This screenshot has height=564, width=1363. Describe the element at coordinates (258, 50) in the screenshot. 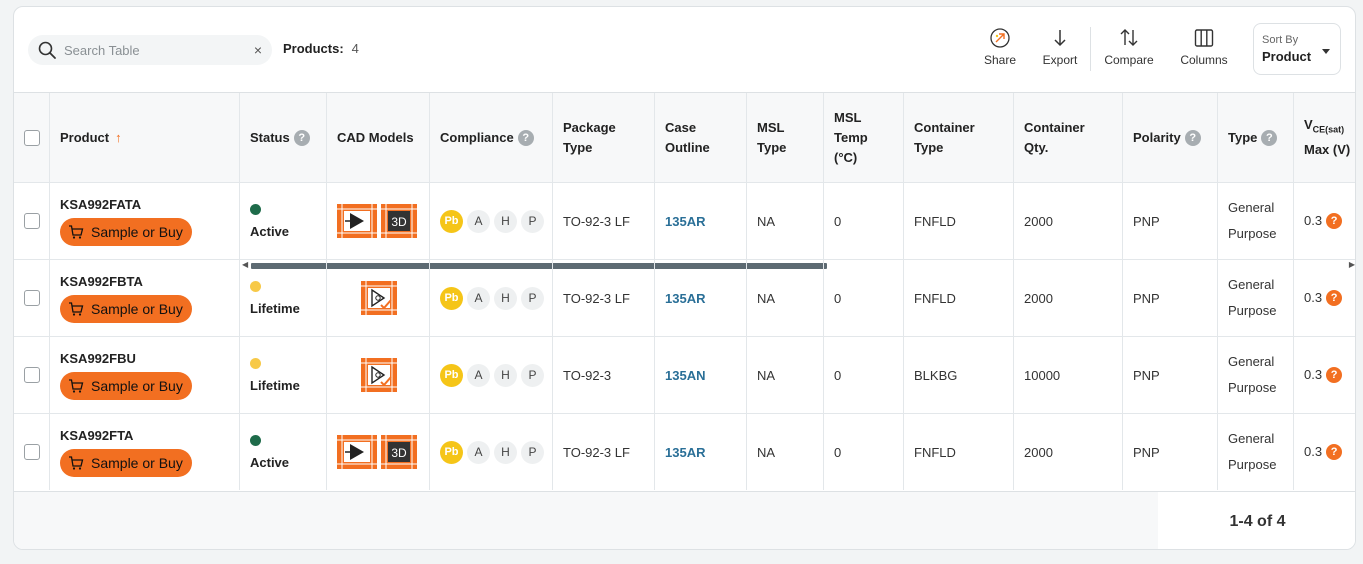

I see `clear-search-icon: ×` at that location.